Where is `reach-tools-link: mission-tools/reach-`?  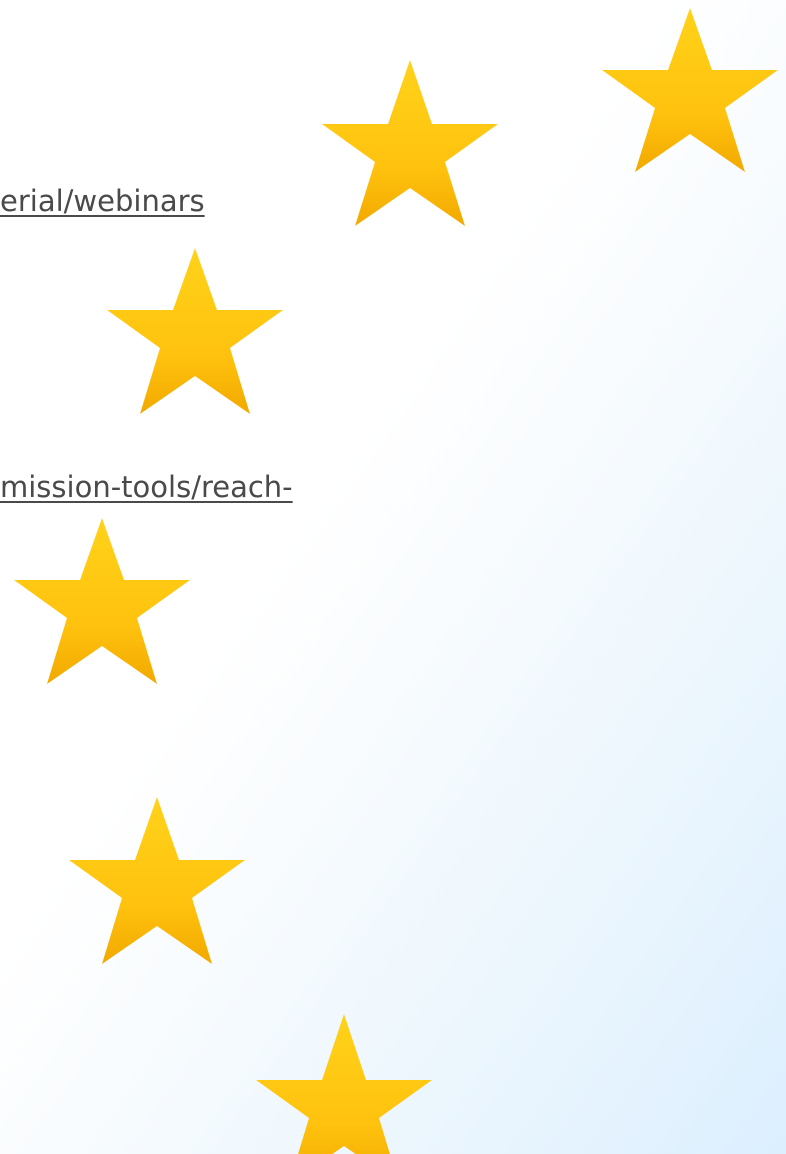
reach-tools-link: mission-tools/reach- is located at coordinates (146, 487).